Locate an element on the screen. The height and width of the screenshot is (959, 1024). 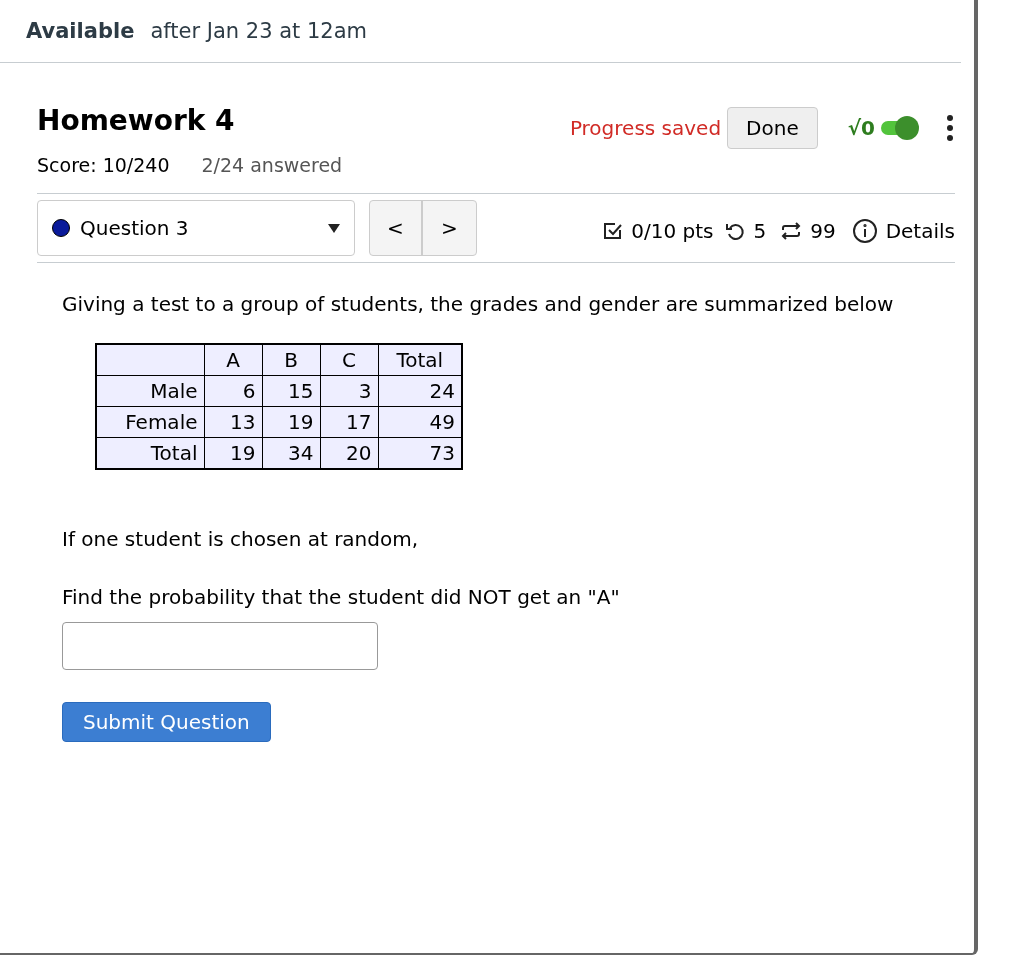
done-button: Done is located at coordinates (772, 127).